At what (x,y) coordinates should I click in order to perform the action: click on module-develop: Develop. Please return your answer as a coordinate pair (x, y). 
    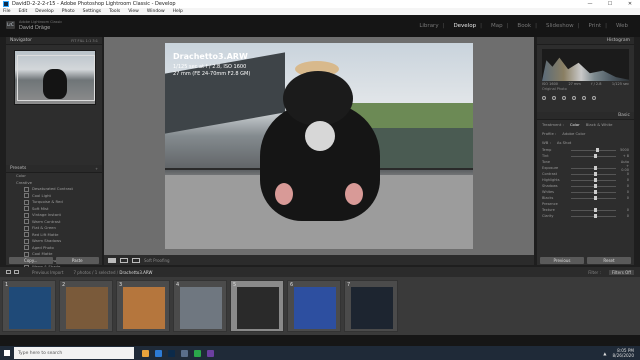
    Looking at the image, I should click on (464, 26).